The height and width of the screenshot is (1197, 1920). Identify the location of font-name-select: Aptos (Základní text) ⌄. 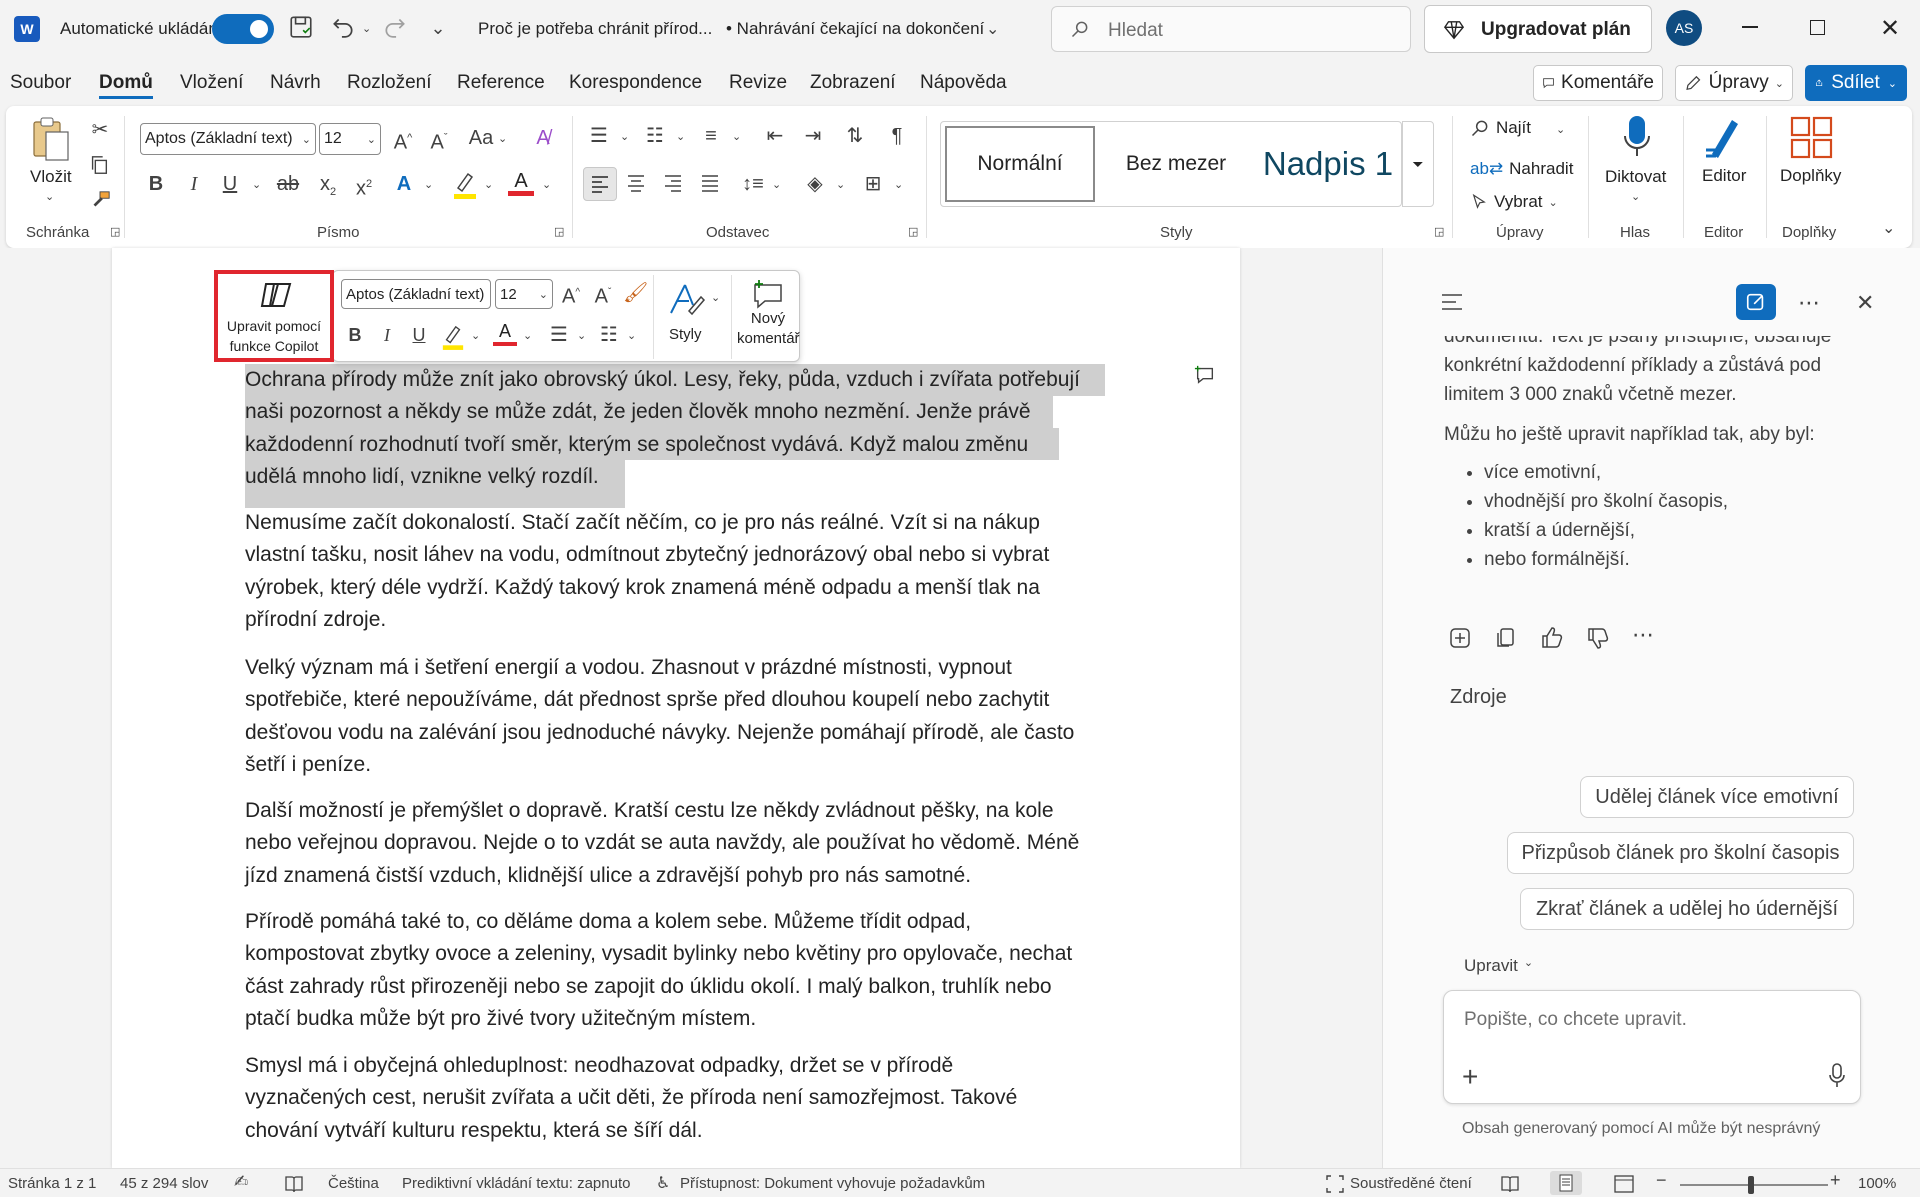
(228, 139).